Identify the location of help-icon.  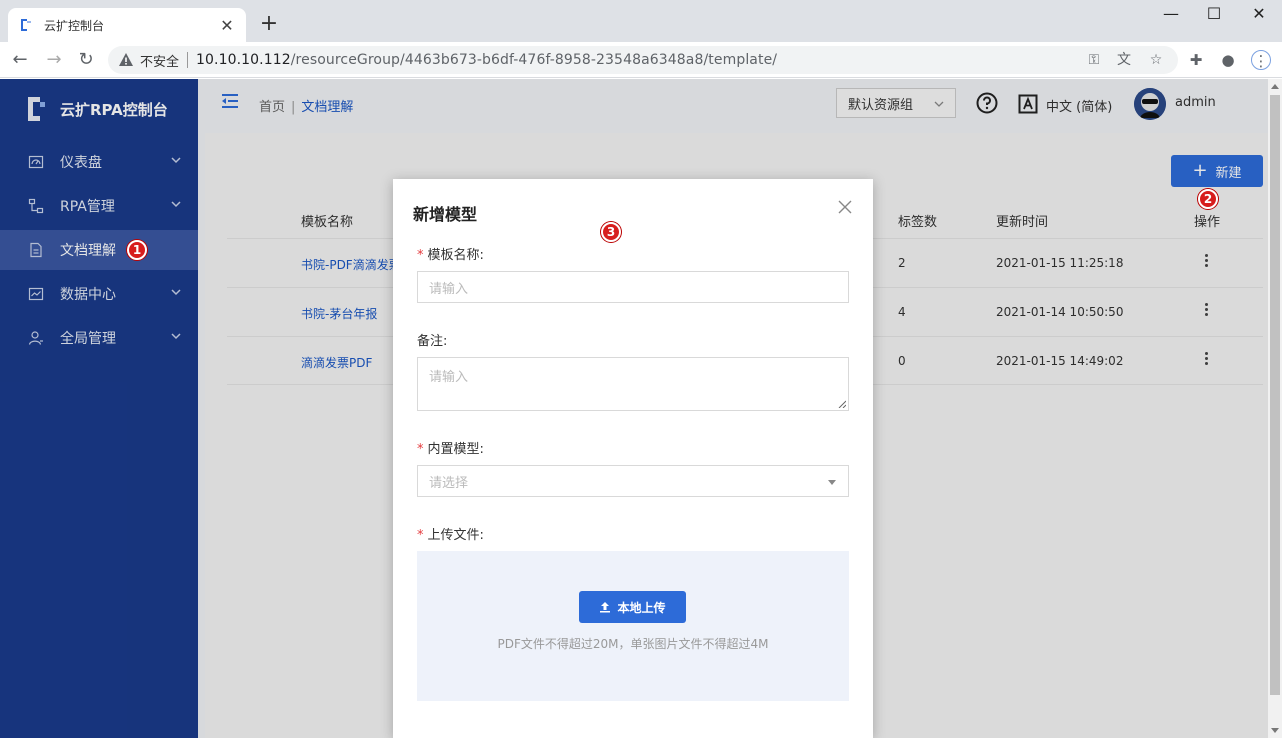
(987, 103).